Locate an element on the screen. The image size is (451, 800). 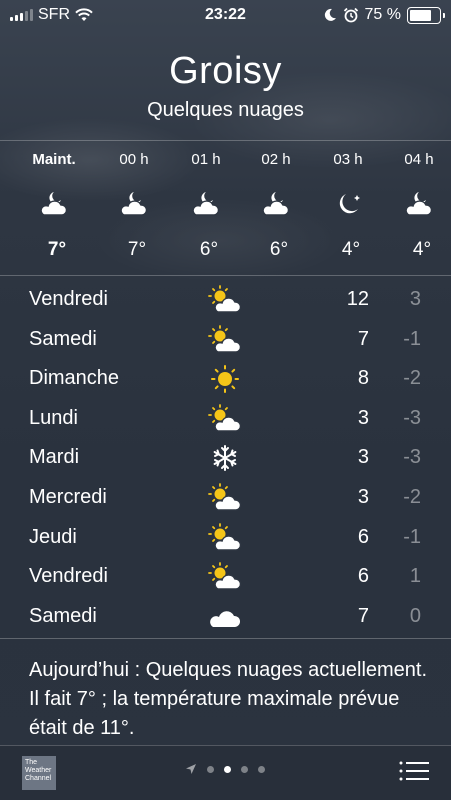
clear-night-icon is located at coordinates (349, 204).